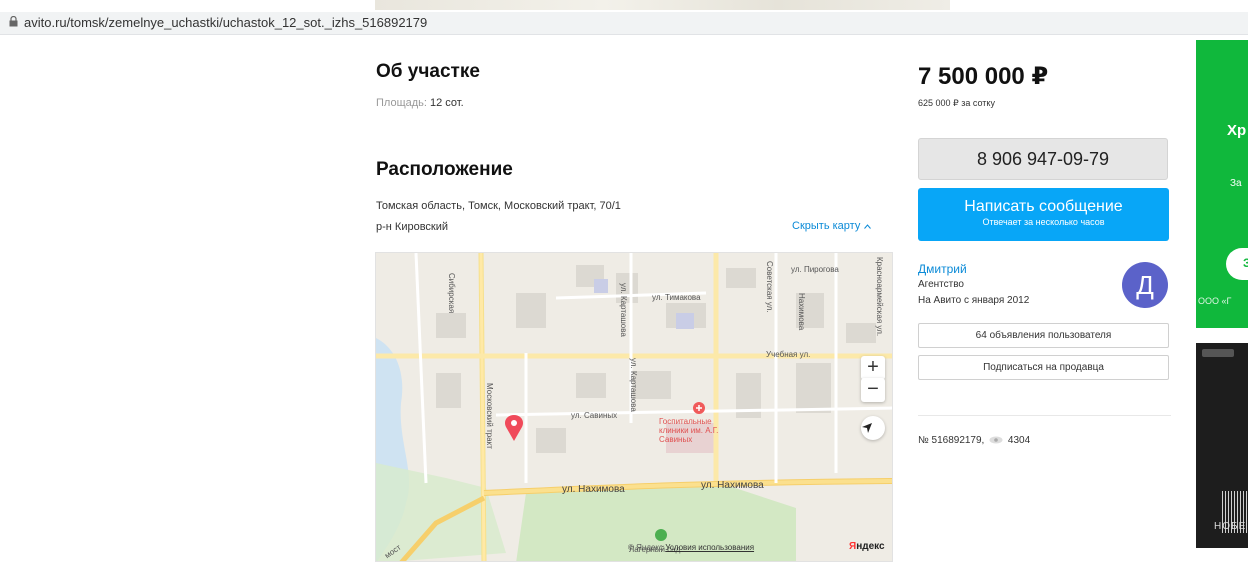  What do you see at coordinates (826, 226) in the screenshot?
I see `hide-map-label: Скрыть карту` at bounding box center [826, 226].